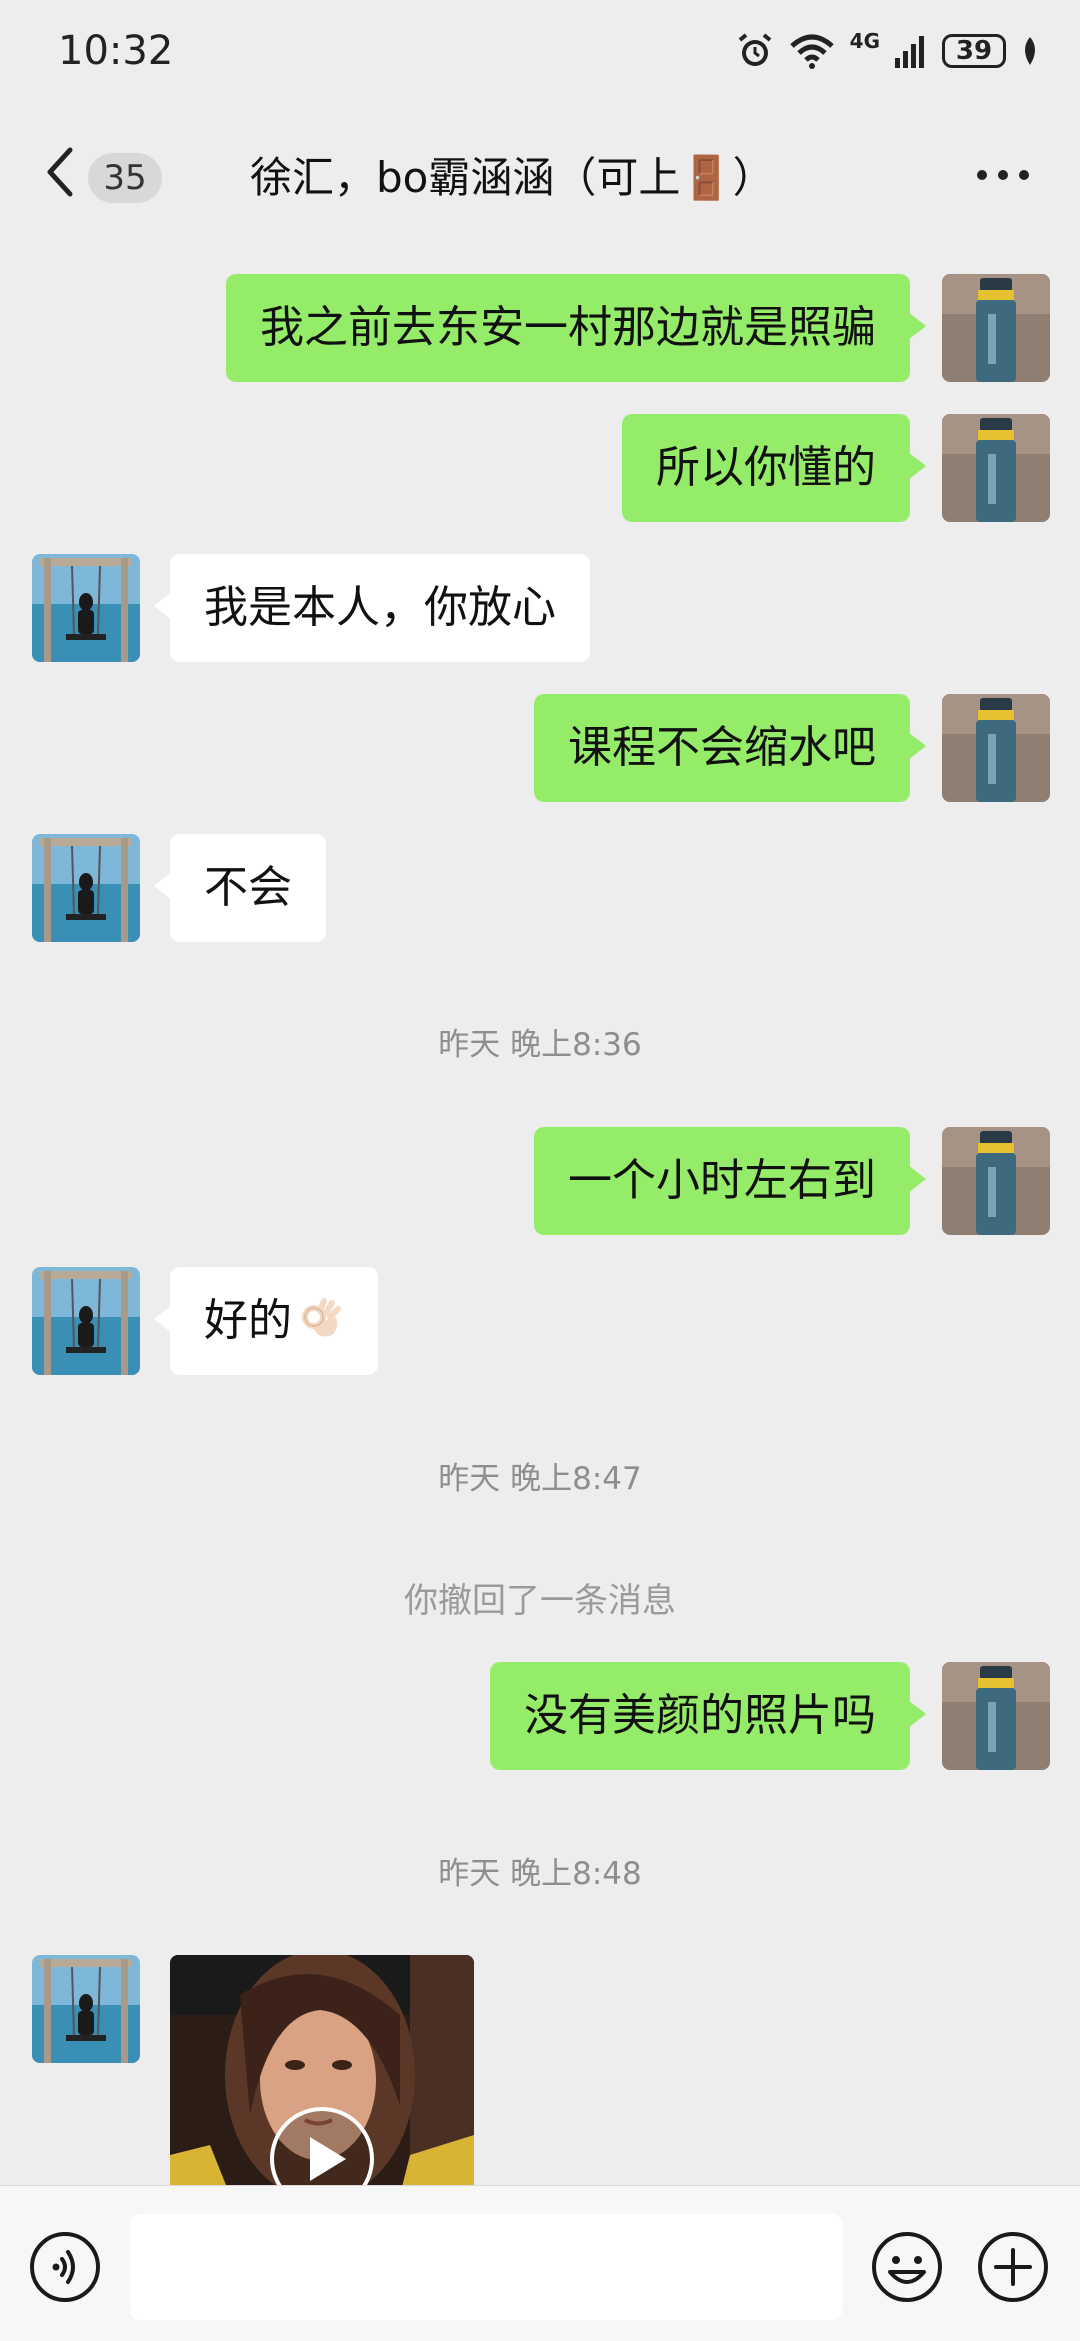 The width and height of the screenshot is (1080, 2341). What do you see at coordinates (540, 1479) in the screenshot?
I see `message-timestamp: 昨天 晚上8:47` at bounding box center [540, 1479].